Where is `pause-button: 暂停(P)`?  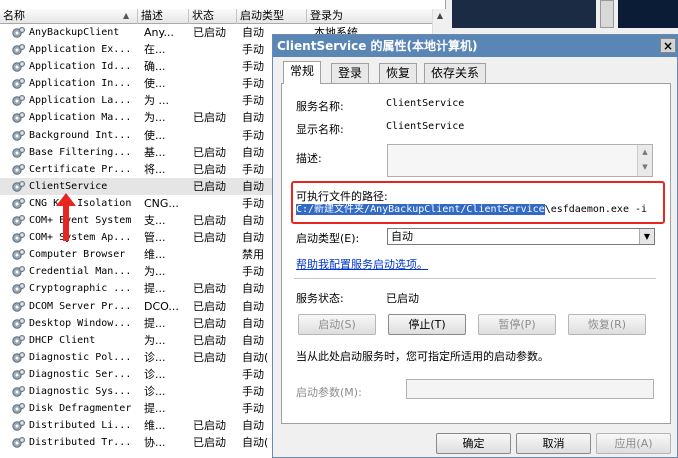
pause-button: 暂停(P) is located at coordinates (517, 324).